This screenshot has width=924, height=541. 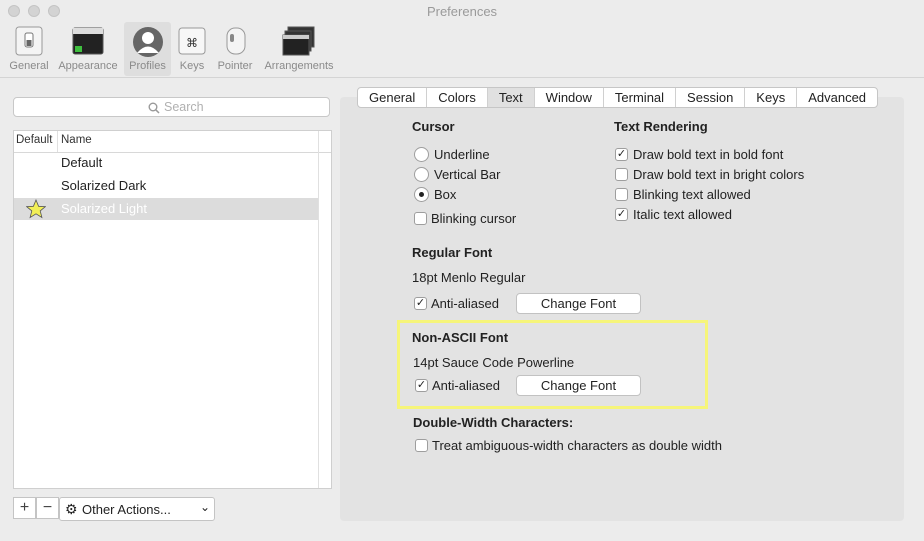 I want to click on blinking-cursor-checkbox, so click(x=420, y=218).